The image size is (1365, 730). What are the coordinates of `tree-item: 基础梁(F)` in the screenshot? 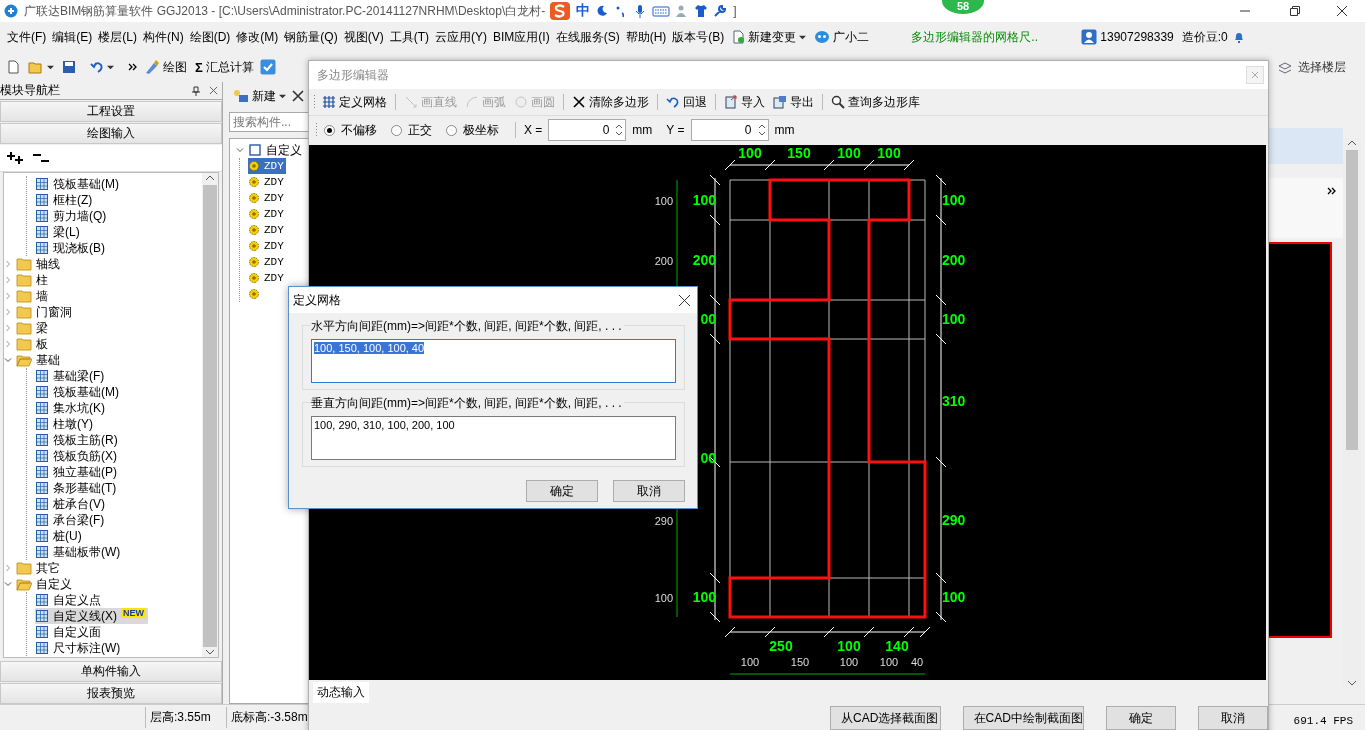 It's located at (71, 376).